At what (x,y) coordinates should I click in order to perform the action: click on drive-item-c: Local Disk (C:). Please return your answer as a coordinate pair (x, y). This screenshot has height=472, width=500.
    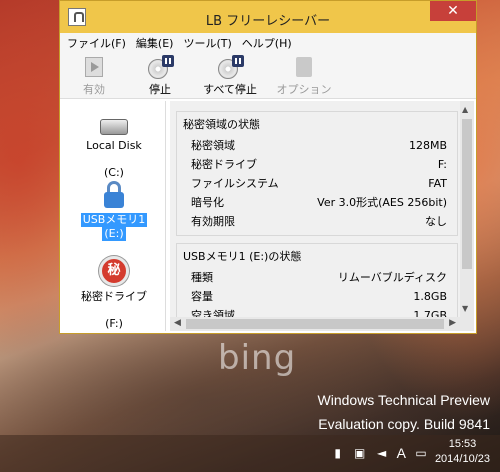
    Looking at the image, I should click on (114, 149).